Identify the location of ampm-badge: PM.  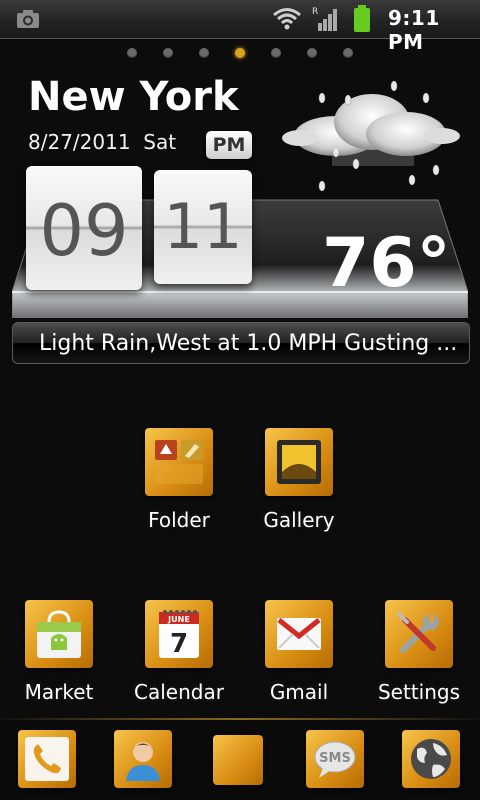
(229, 145).